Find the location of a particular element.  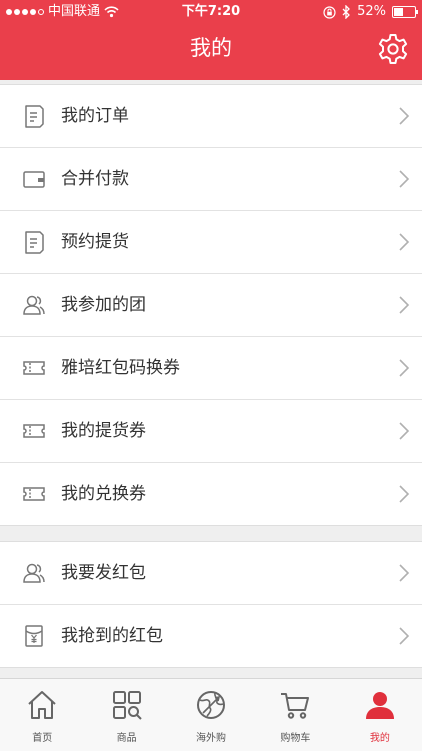

menu-item-label: 我的兑换券 is located at coordinates (103, 494).